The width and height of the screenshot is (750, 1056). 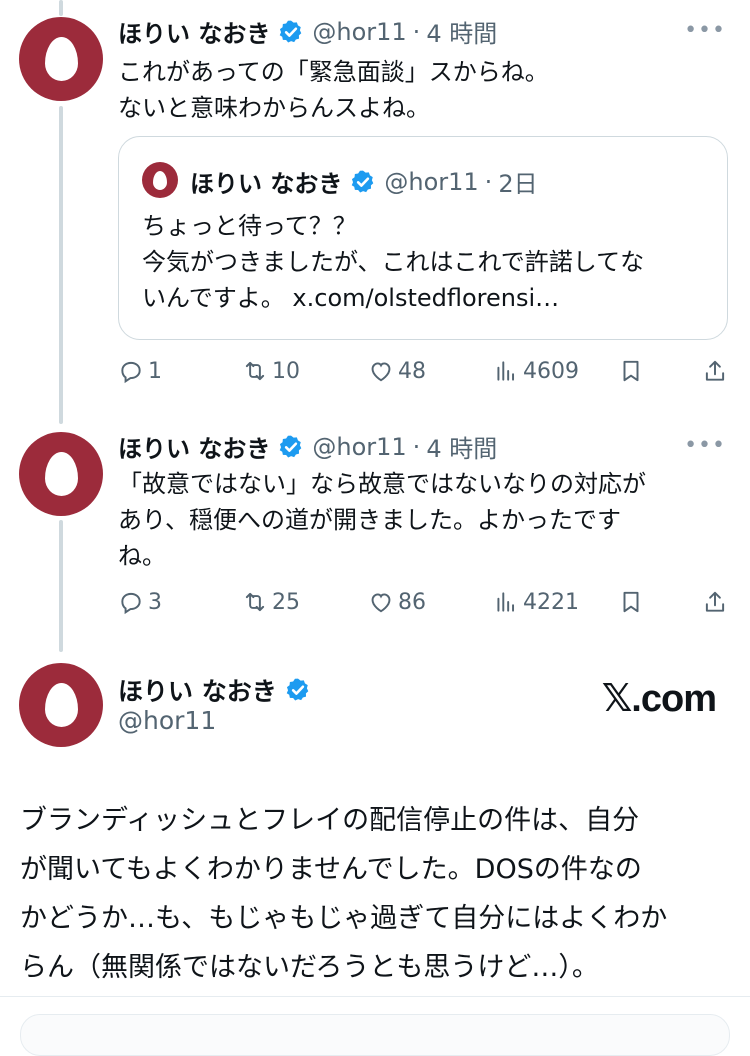 I want to click on tweet-text-line: ね。, so click(x=142, y=556).